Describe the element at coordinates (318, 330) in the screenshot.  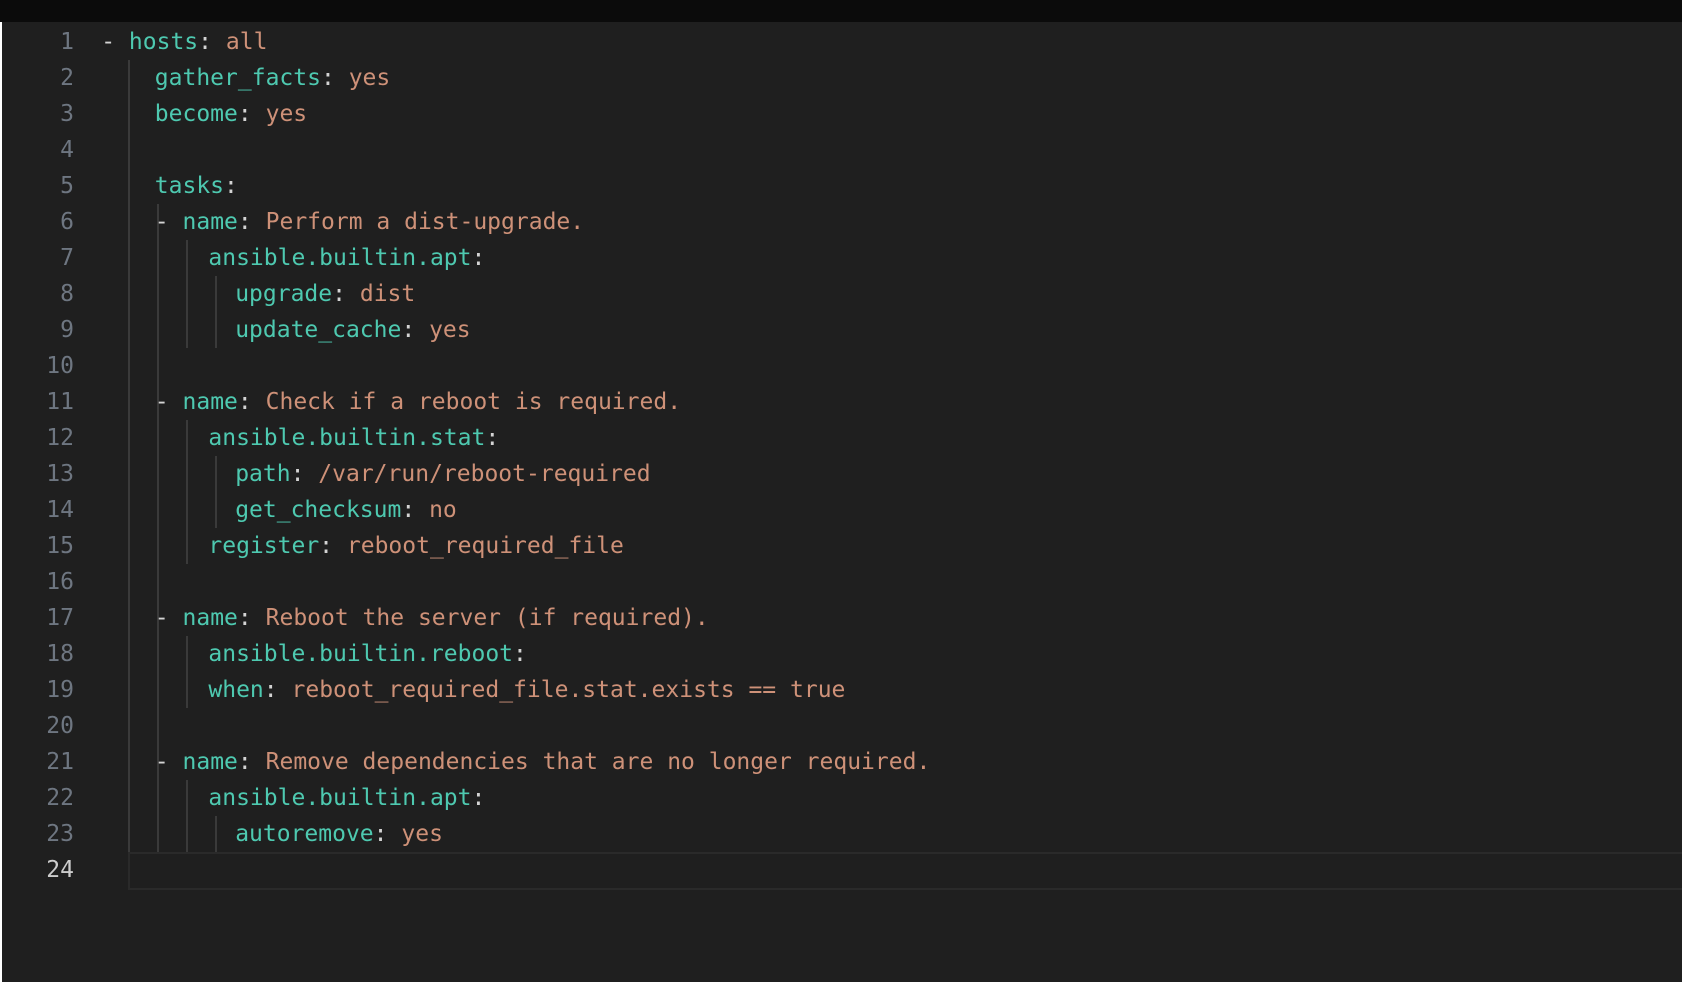
I see `yaml-key: update_cache` at that location.